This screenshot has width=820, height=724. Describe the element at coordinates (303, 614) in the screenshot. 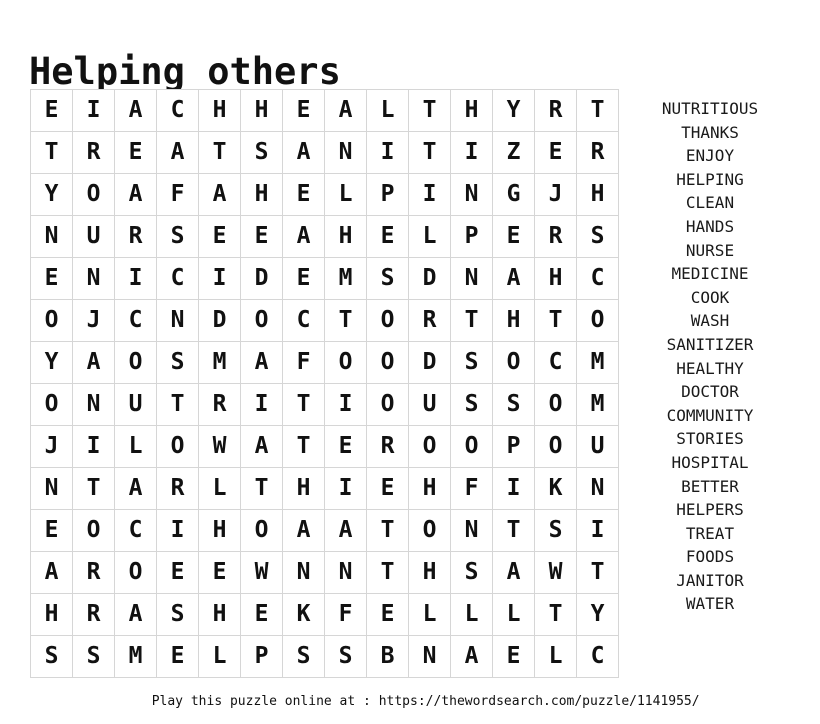

I see `grid-cell: K` at that location.